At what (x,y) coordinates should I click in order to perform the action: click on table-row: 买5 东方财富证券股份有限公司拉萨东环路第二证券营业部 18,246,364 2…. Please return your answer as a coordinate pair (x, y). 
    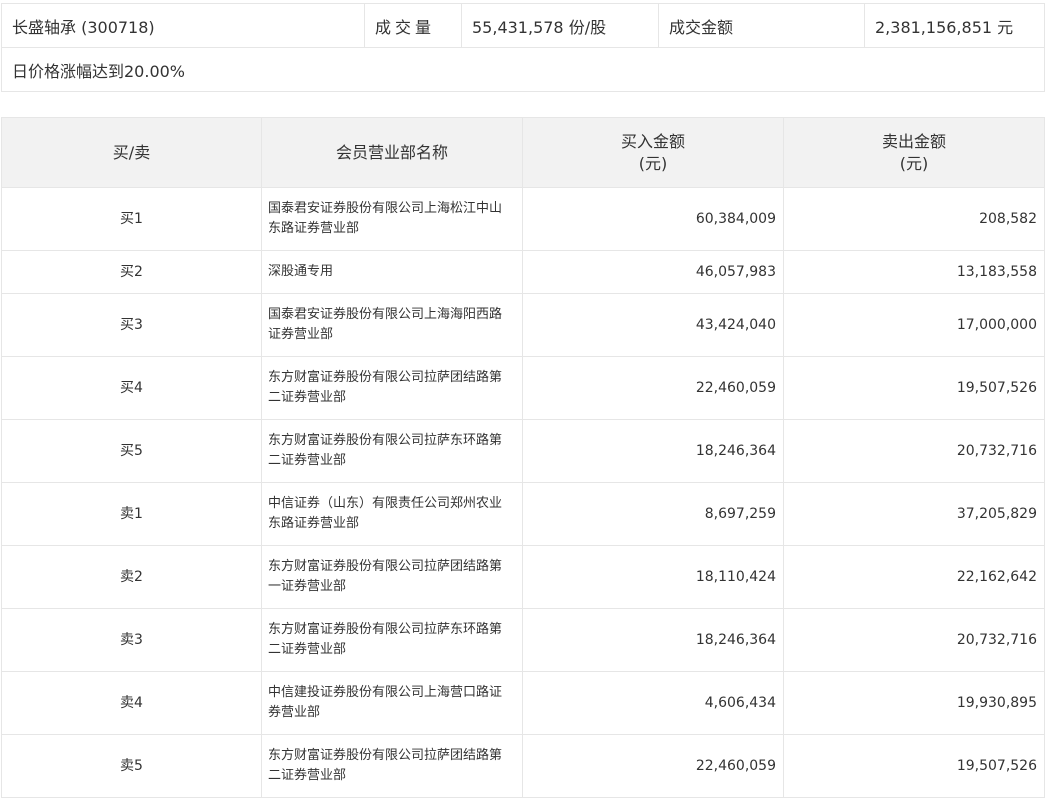
    Looking at the image, I should click on (523, 451).